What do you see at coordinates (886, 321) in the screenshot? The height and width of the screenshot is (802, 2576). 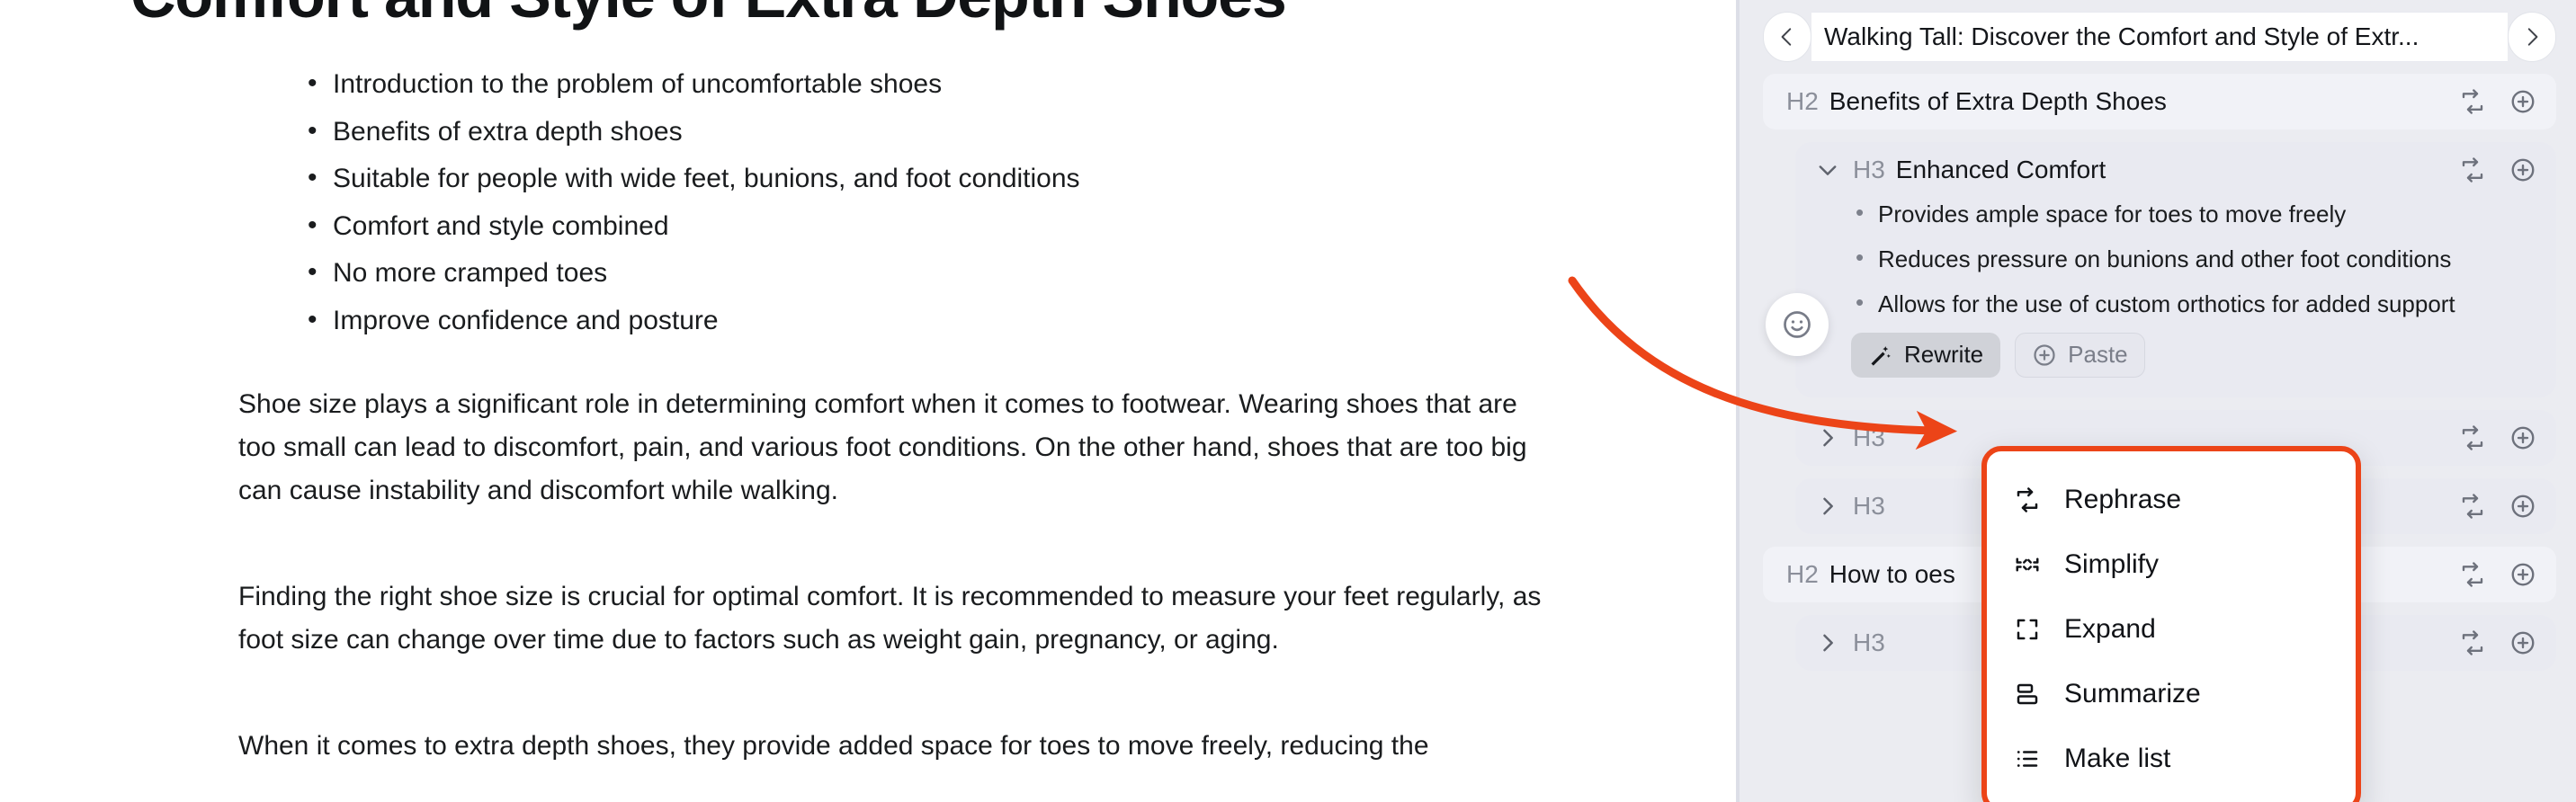 I see `list-item: Improve confidence and posture` at bounding box center [886, 321].